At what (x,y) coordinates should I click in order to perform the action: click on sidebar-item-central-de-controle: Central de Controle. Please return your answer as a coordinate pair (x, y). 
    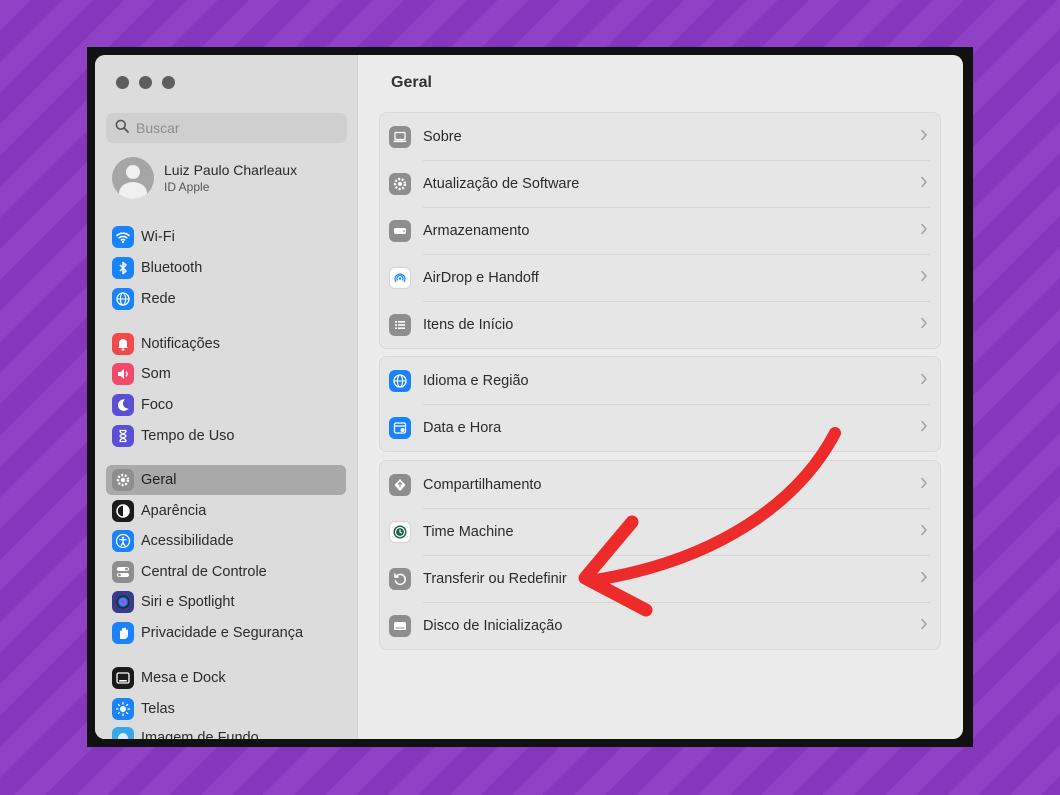
    Looking at the image, I should click on (226, 572).